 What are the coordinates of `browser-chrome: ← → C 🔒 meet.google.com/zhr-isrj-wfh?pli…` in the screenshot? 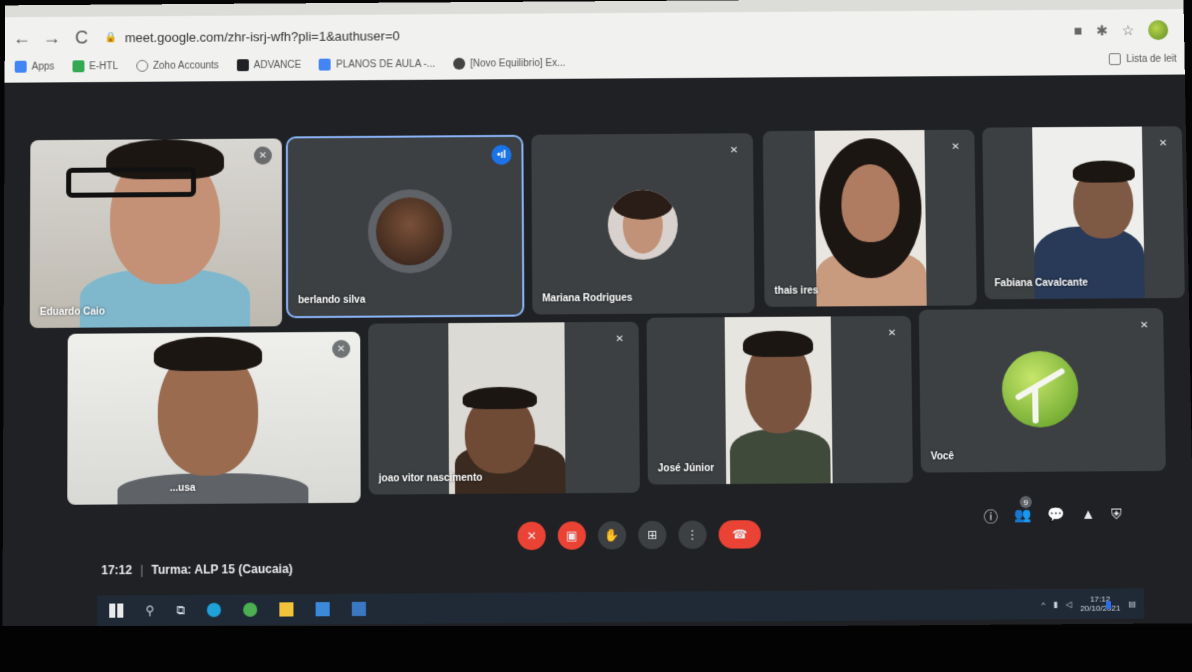 It's located at (594, 41).